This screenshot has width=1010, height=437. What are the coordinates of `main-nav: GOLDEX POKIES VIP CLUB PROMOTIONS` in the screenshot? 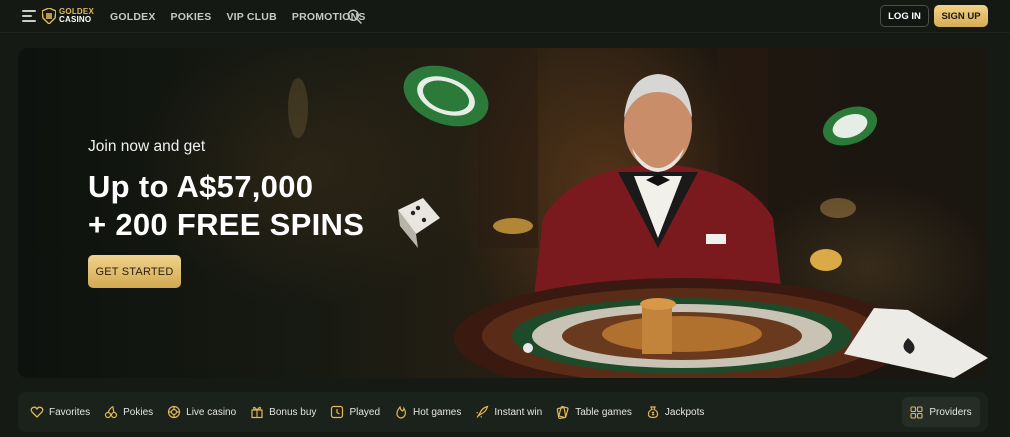 It's located at (245, 16).